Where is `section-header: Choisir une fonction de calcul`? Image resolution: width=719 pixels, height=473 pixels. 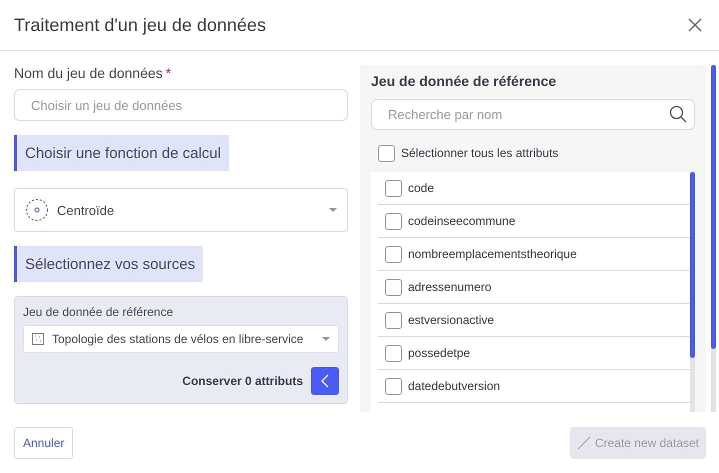 section-header: Choisir une fonction de calcul is located at coordinates (121, 153).